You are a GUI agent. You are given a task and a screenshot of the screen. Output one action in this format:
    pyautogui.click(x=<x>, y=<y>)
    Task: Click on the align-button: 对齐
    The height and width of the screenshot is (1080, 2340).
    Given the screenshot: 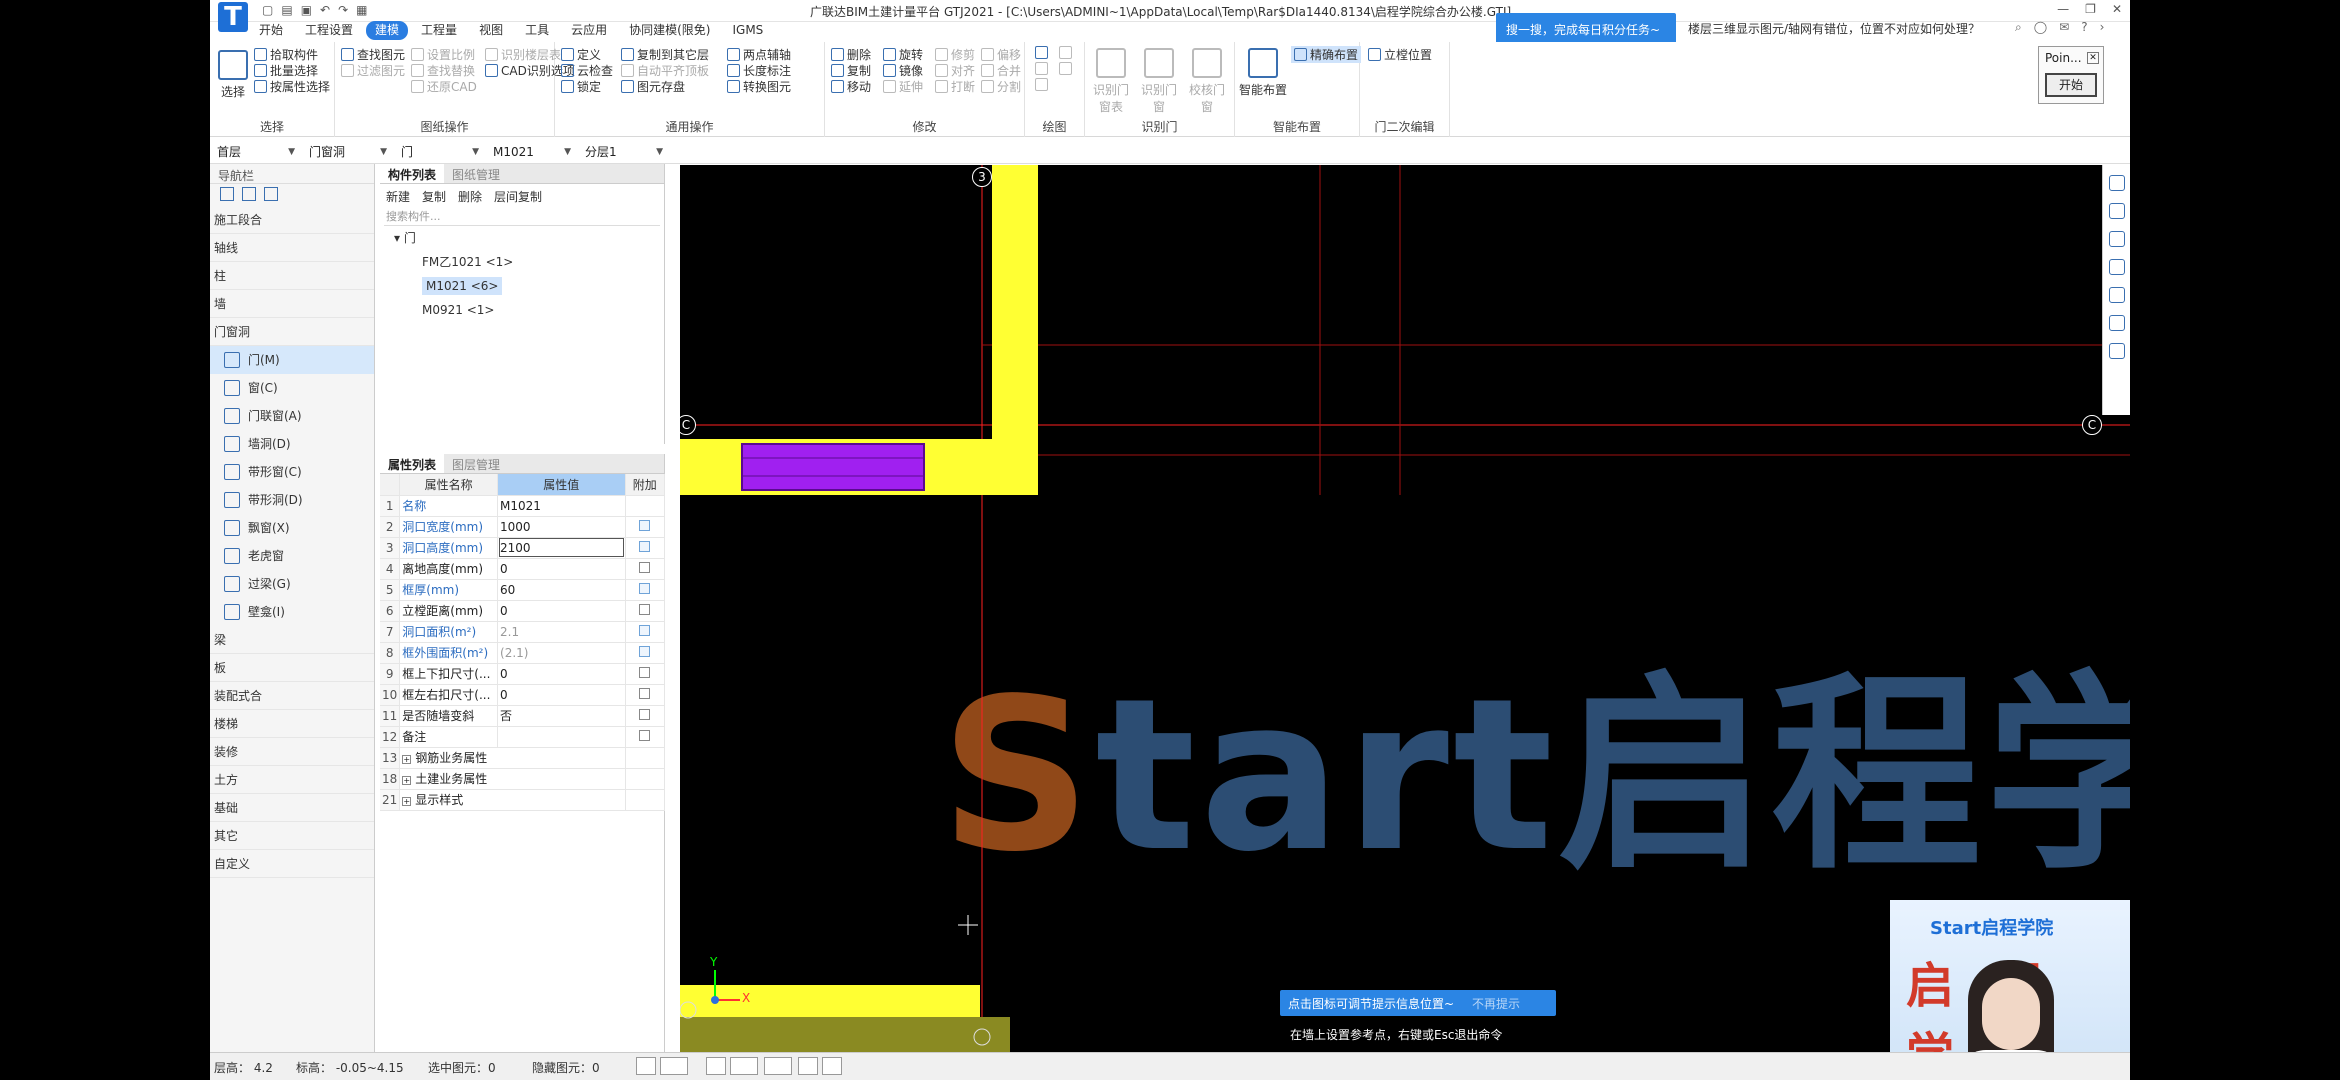 What is the action you would take?
    pyautogui.click(x=955, y=70)
    